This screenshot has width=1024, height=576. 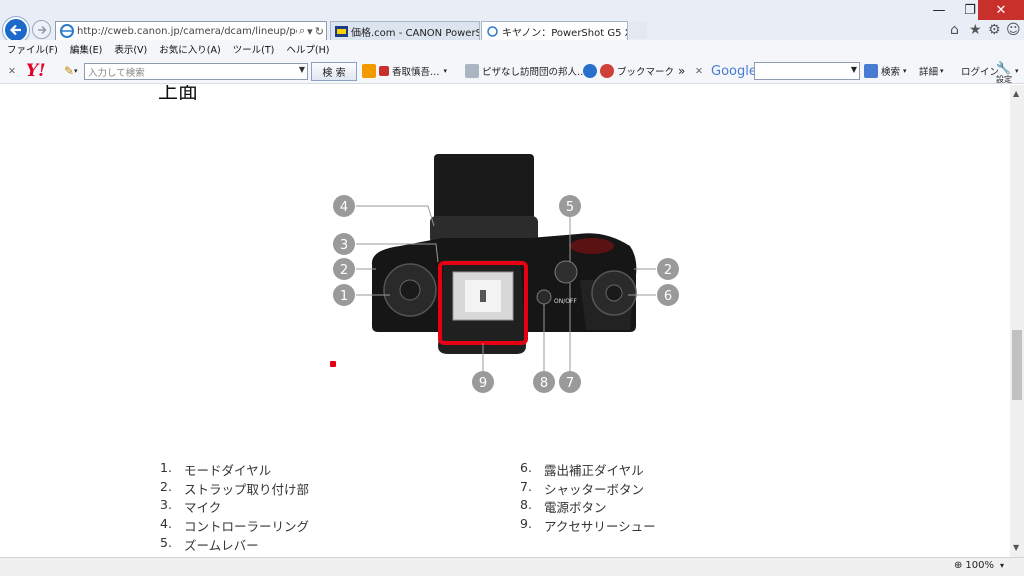 I want to click on list-label: 露出補正ダイヤル, so click(x=594, y=470).